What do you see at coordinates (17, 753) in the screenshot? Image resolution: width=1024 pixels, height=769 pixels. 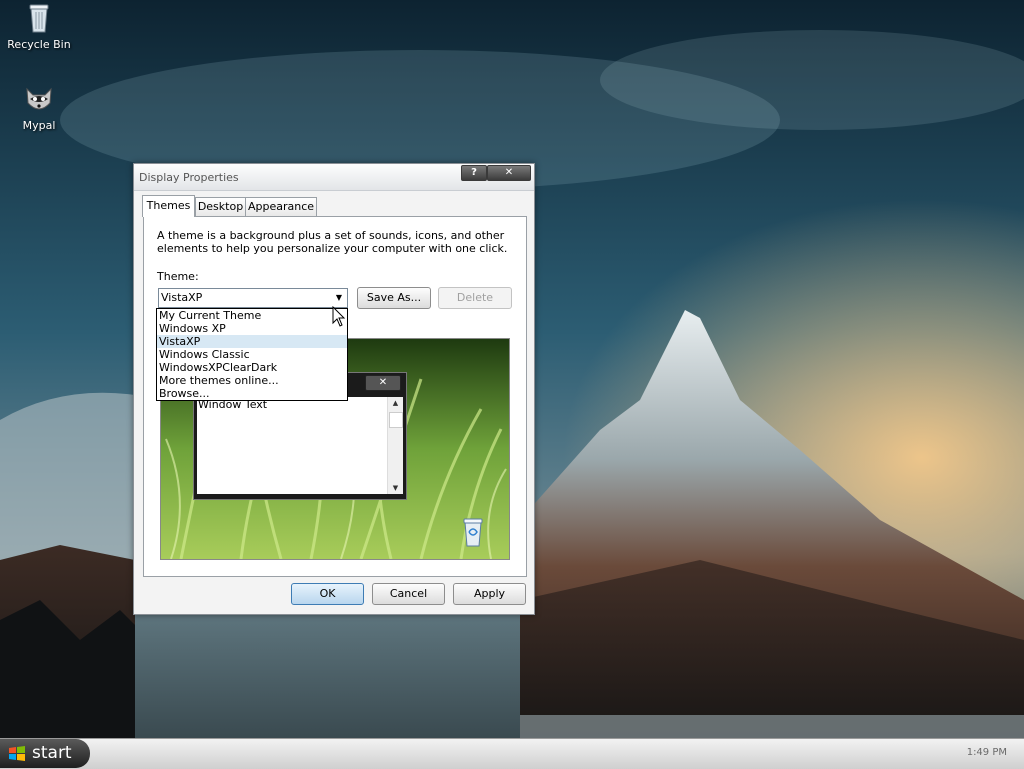 I see `windows-logo-icon` at bounding box center [17, 753].